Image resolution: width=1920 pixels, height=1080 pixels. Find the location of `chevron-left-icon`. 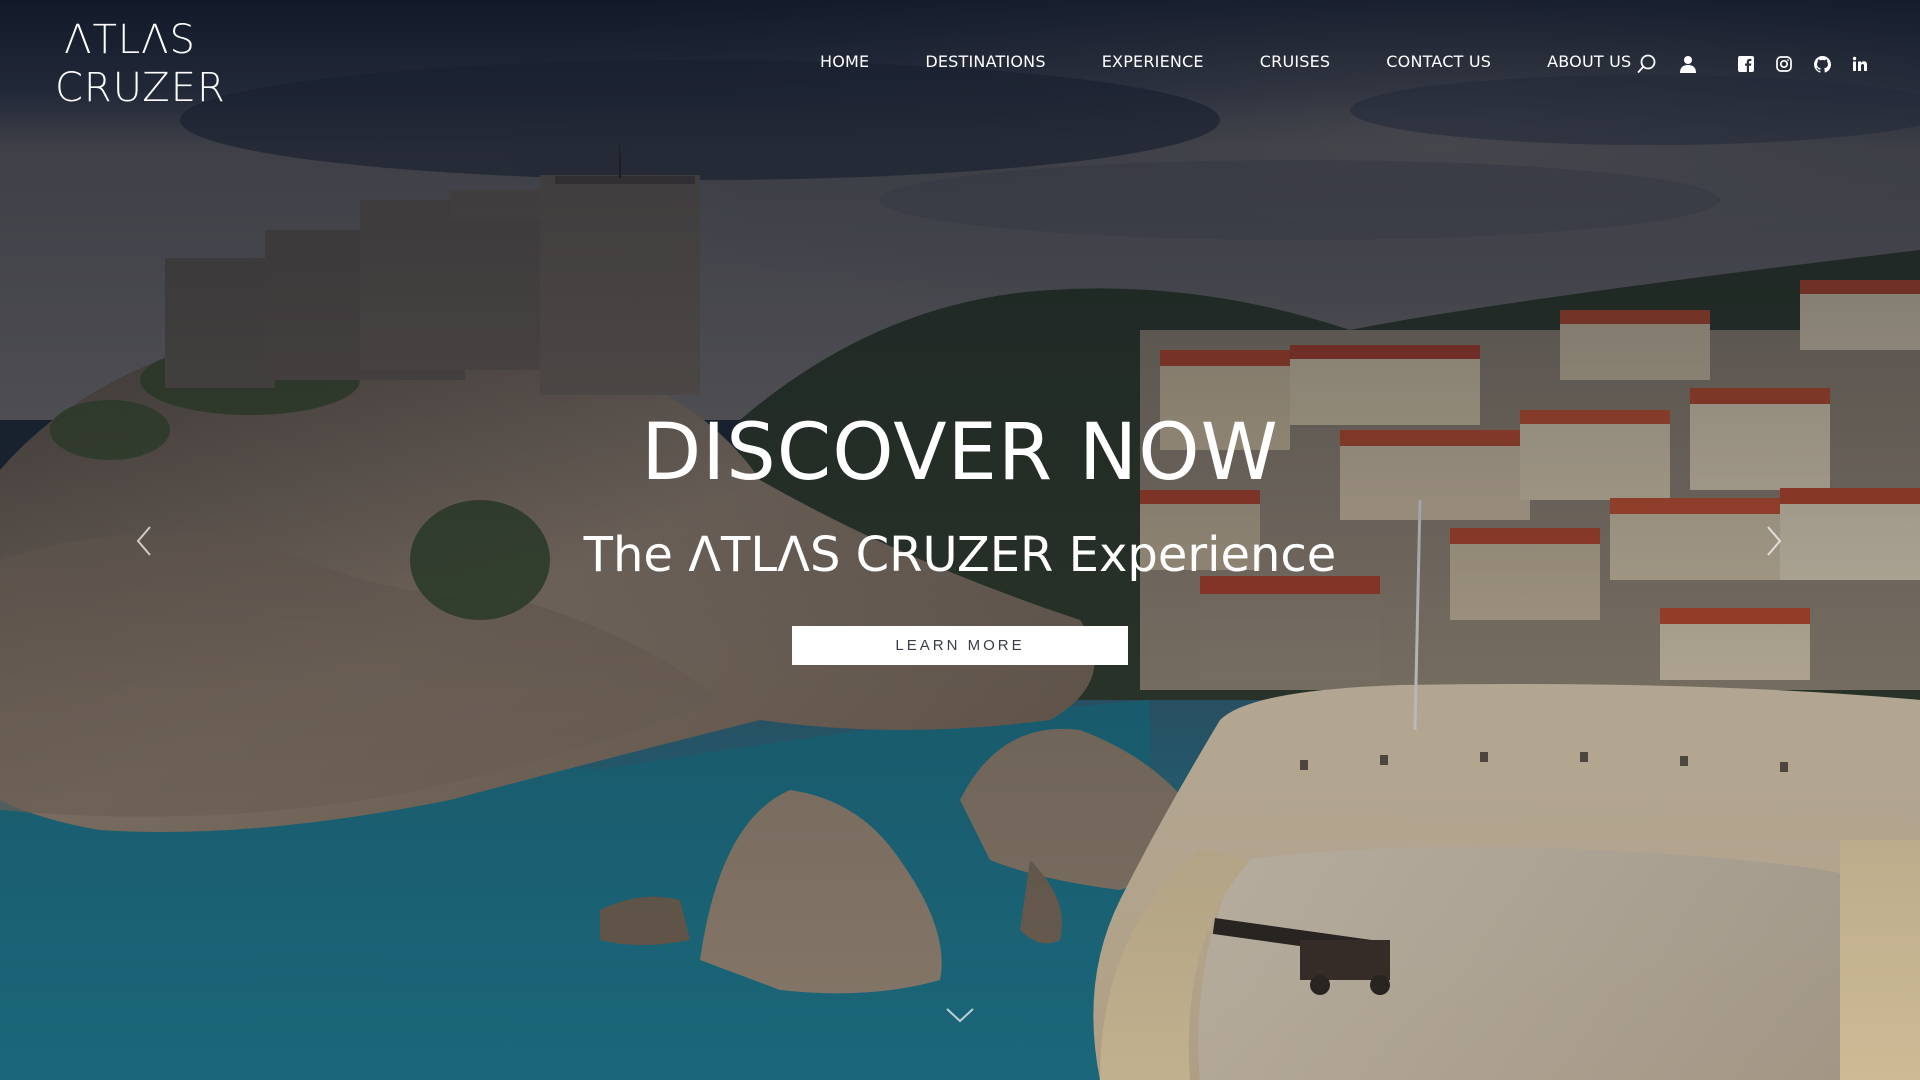

chevron-left-icon is located at coordinates (144, 543).